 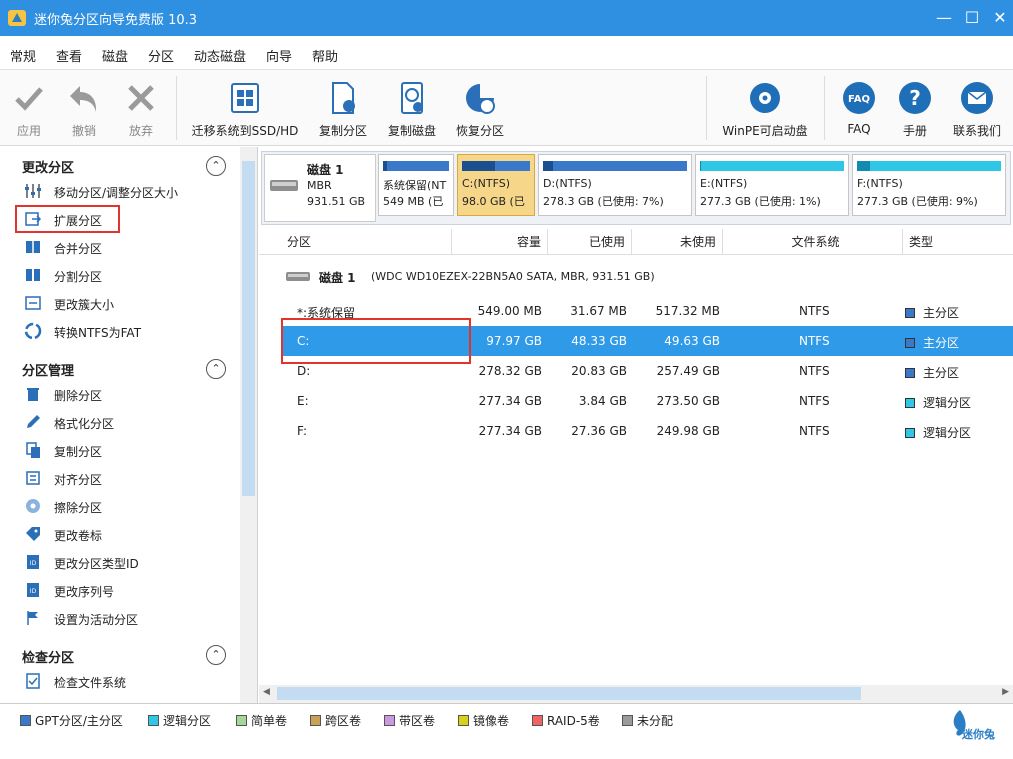 I want to click on sidebar-scrollbar, so click(x=248, y=425).